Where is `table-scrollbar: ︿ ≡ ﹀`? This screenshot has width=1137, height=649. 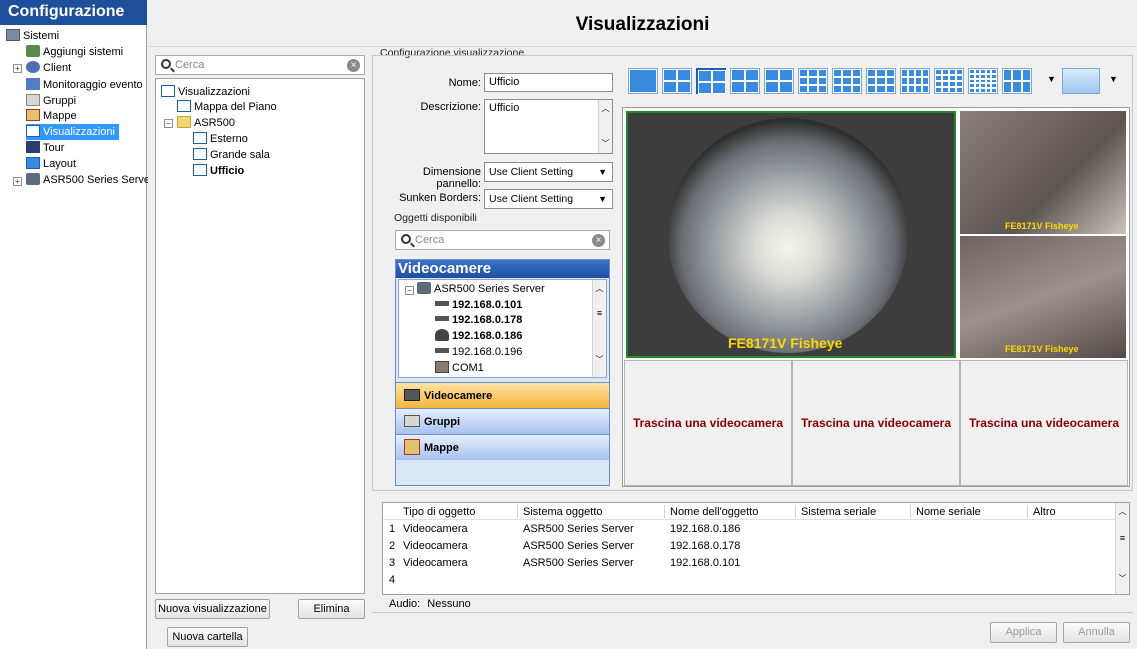 table-scrollbar: ︿ ≡ ﹀ is located at coordinates (1122, 548).